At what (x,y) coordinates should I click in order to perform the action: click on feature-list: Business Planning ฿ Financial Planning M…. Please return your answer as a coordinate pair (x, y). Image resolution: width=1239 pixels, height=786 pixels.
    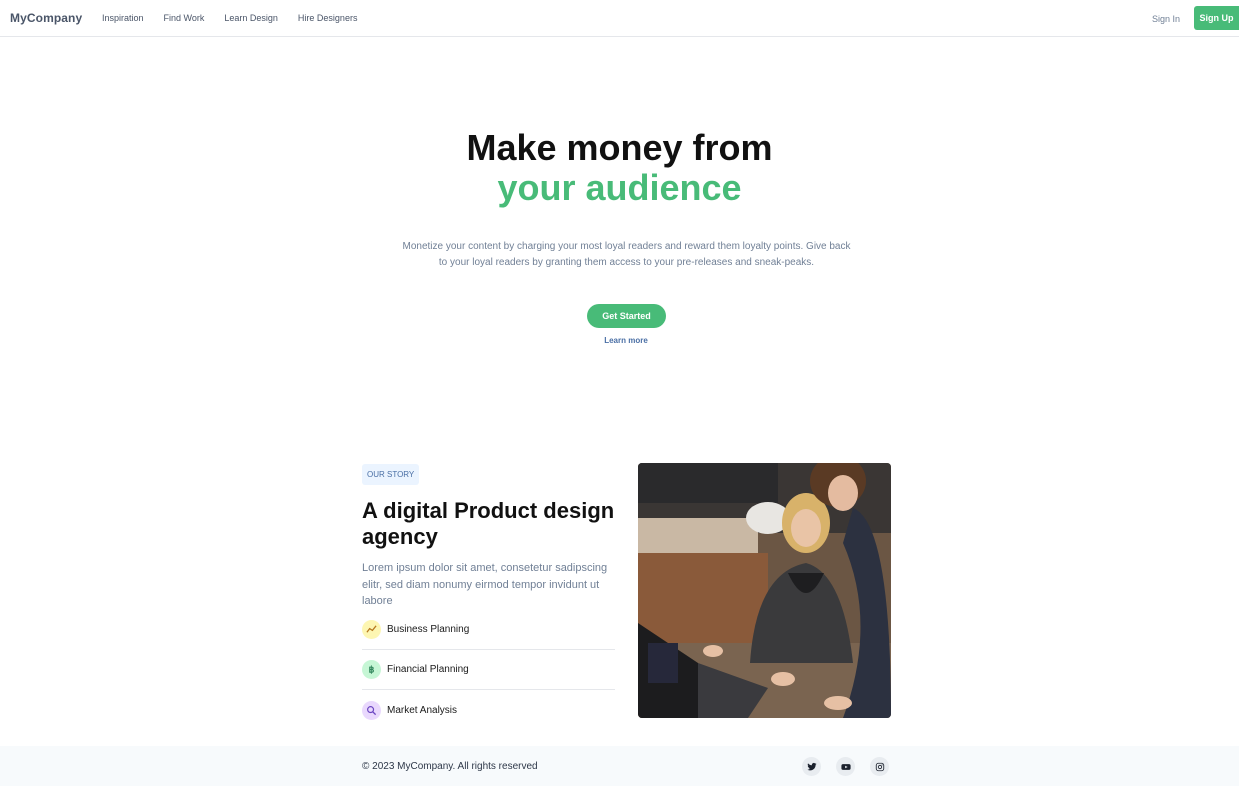
    Looking at the image, I should click on (488, 670).